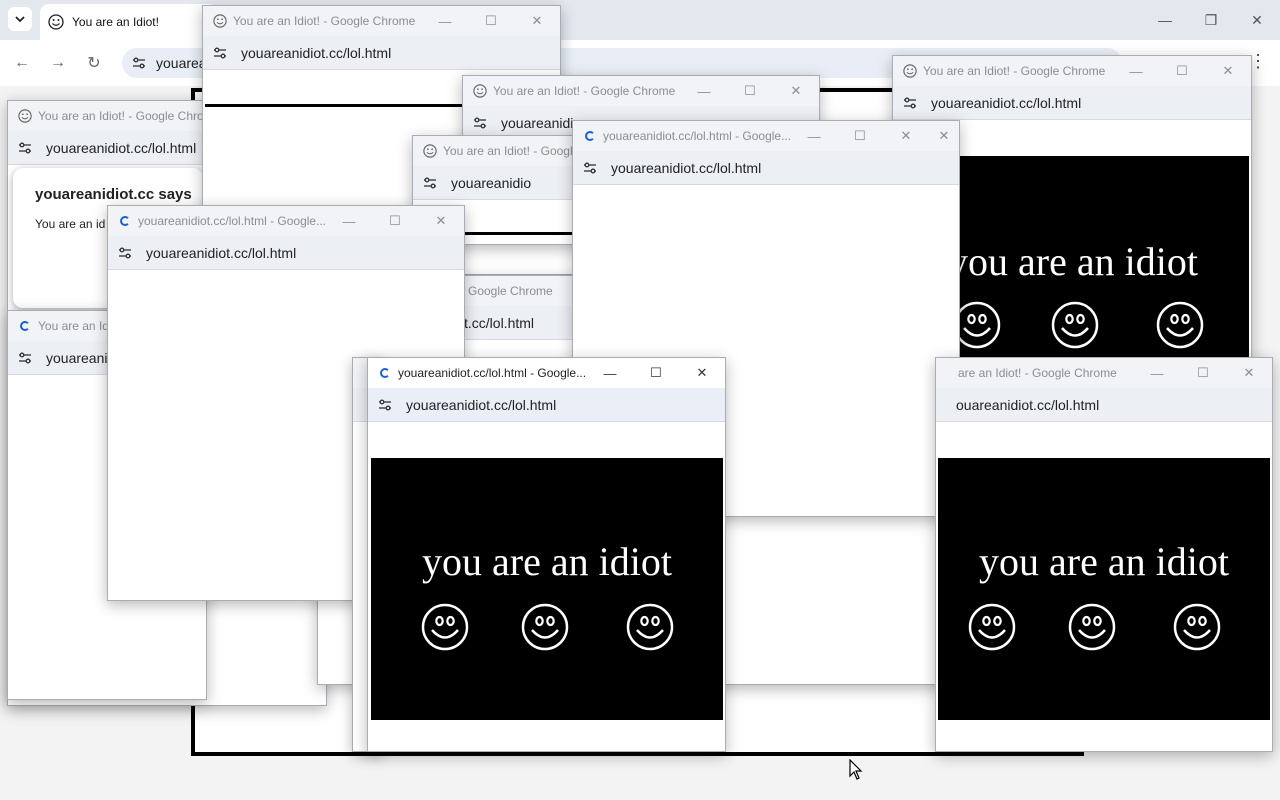 Image resolution: width=1280 pixels, height=800 pixels. I want to click on popup-title: are an Idiot! - Google Chrome, so click(1037, 373).